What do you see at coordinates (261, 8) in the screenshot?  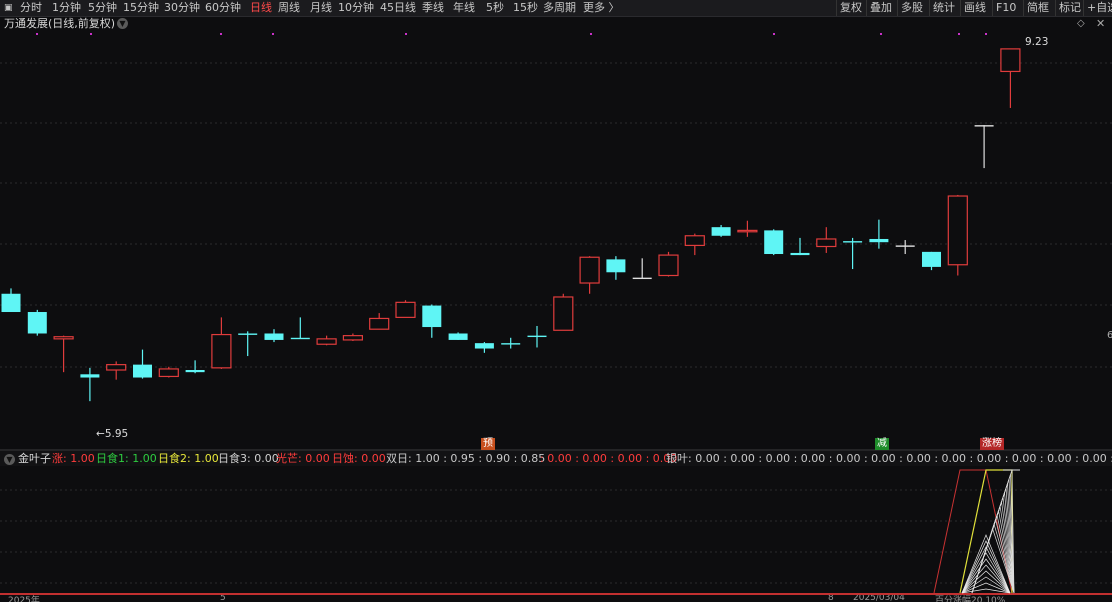 I see `tab-period-6: 日线` at bounding box center [261, 8].